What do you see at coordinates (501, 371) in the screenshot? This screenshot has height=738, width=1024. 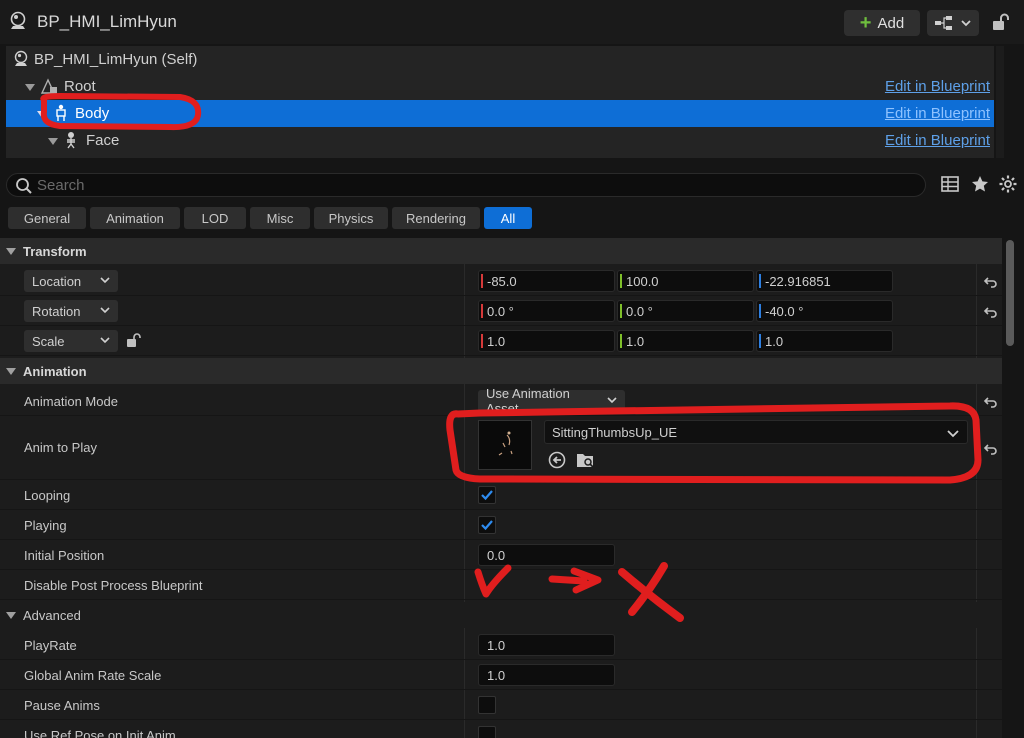 I see `category-animation: Animation` at bounding box center [501, 371].